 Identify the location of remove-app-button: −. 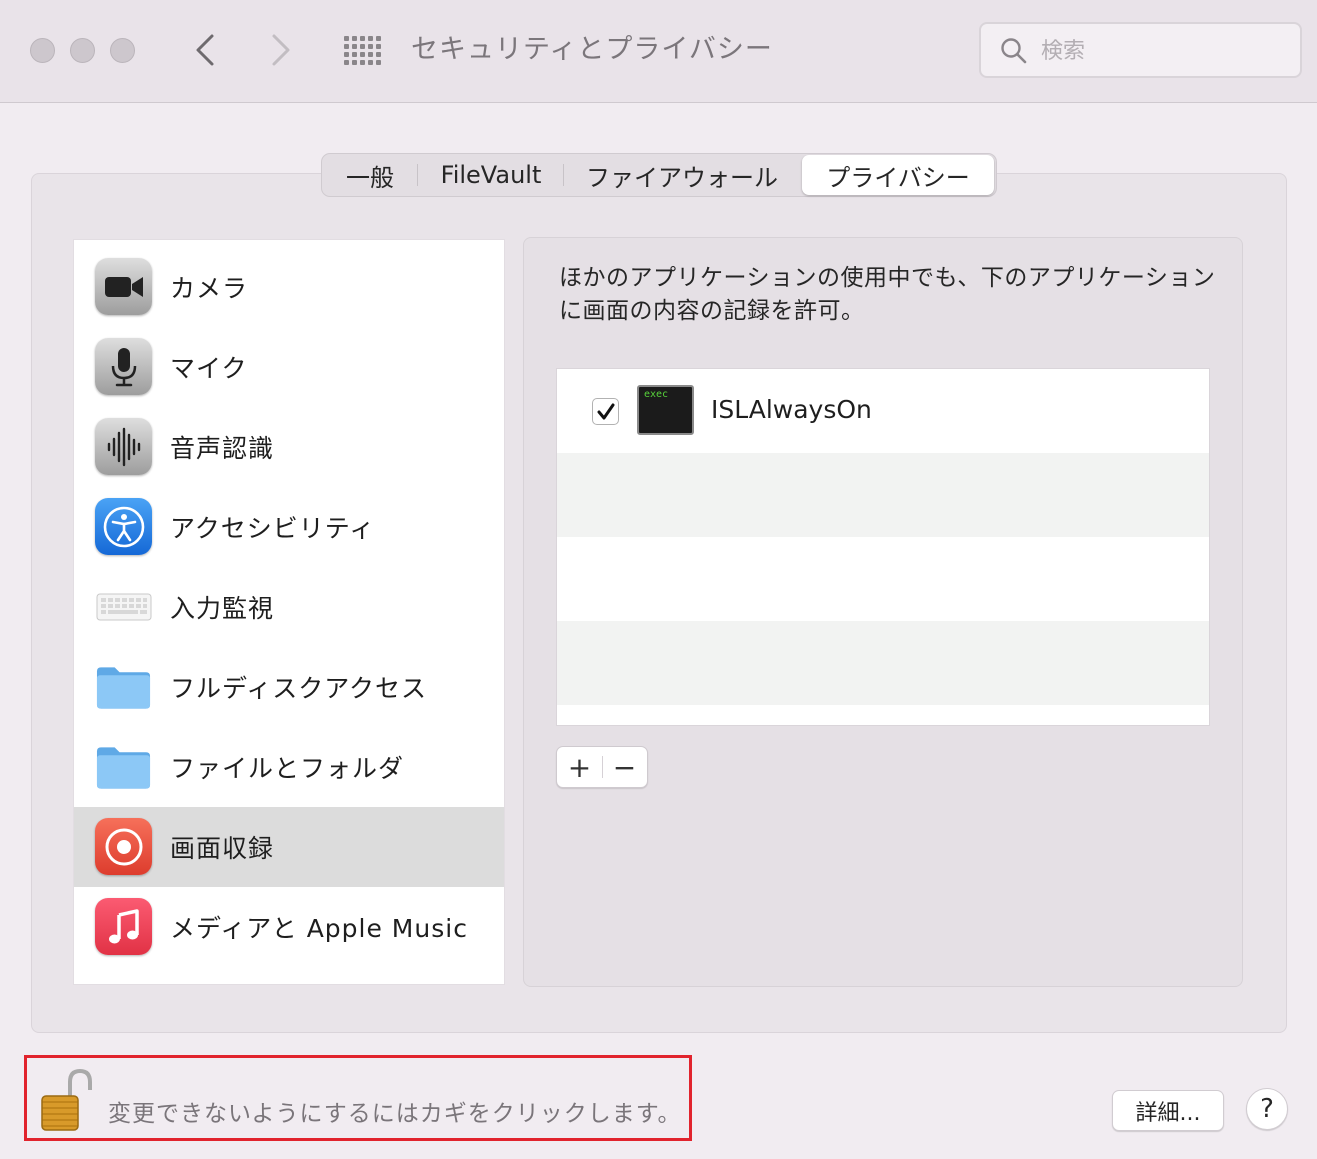
(624, 767).